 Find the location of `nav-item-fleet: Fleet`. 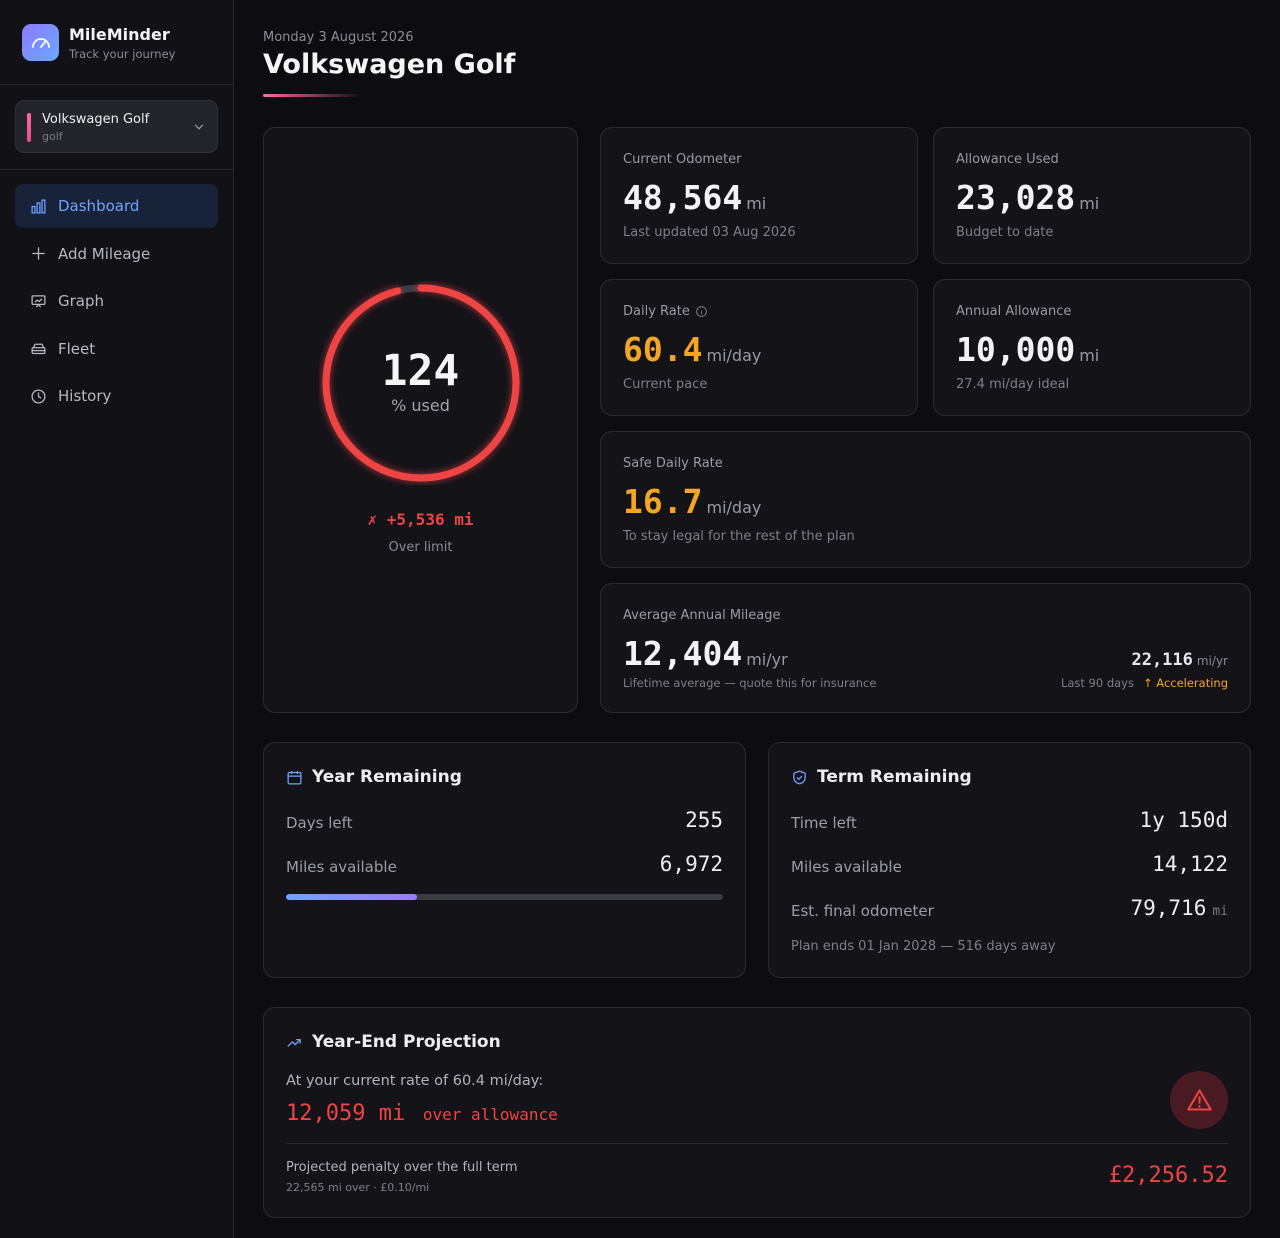

nav-item-fleet: Fleet is located at coordinates (116, 349).